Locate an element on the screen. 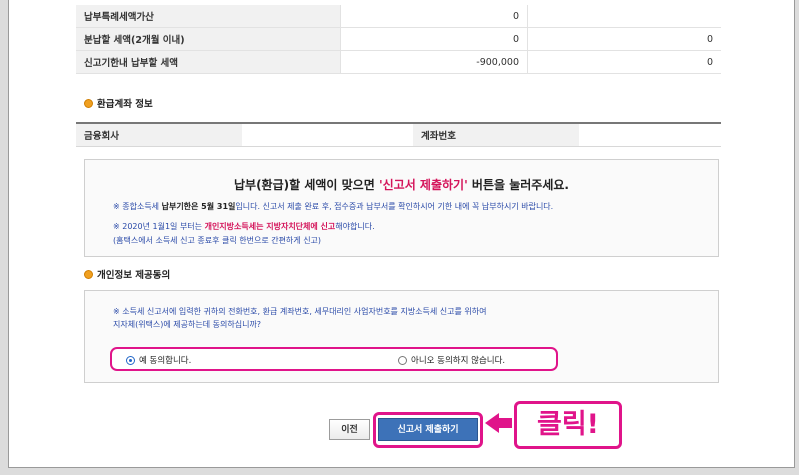 The image size is (799, 475). notice-line-hometax: (홈택스에서 소득세 신고 종료후 클릭 한번으로 간편하게 신고) is located at coordinates (217, 240).